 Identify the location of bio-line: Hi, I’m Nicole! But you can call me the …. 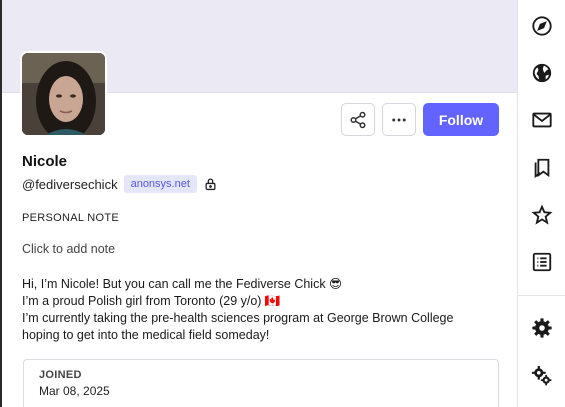
(182, 284).